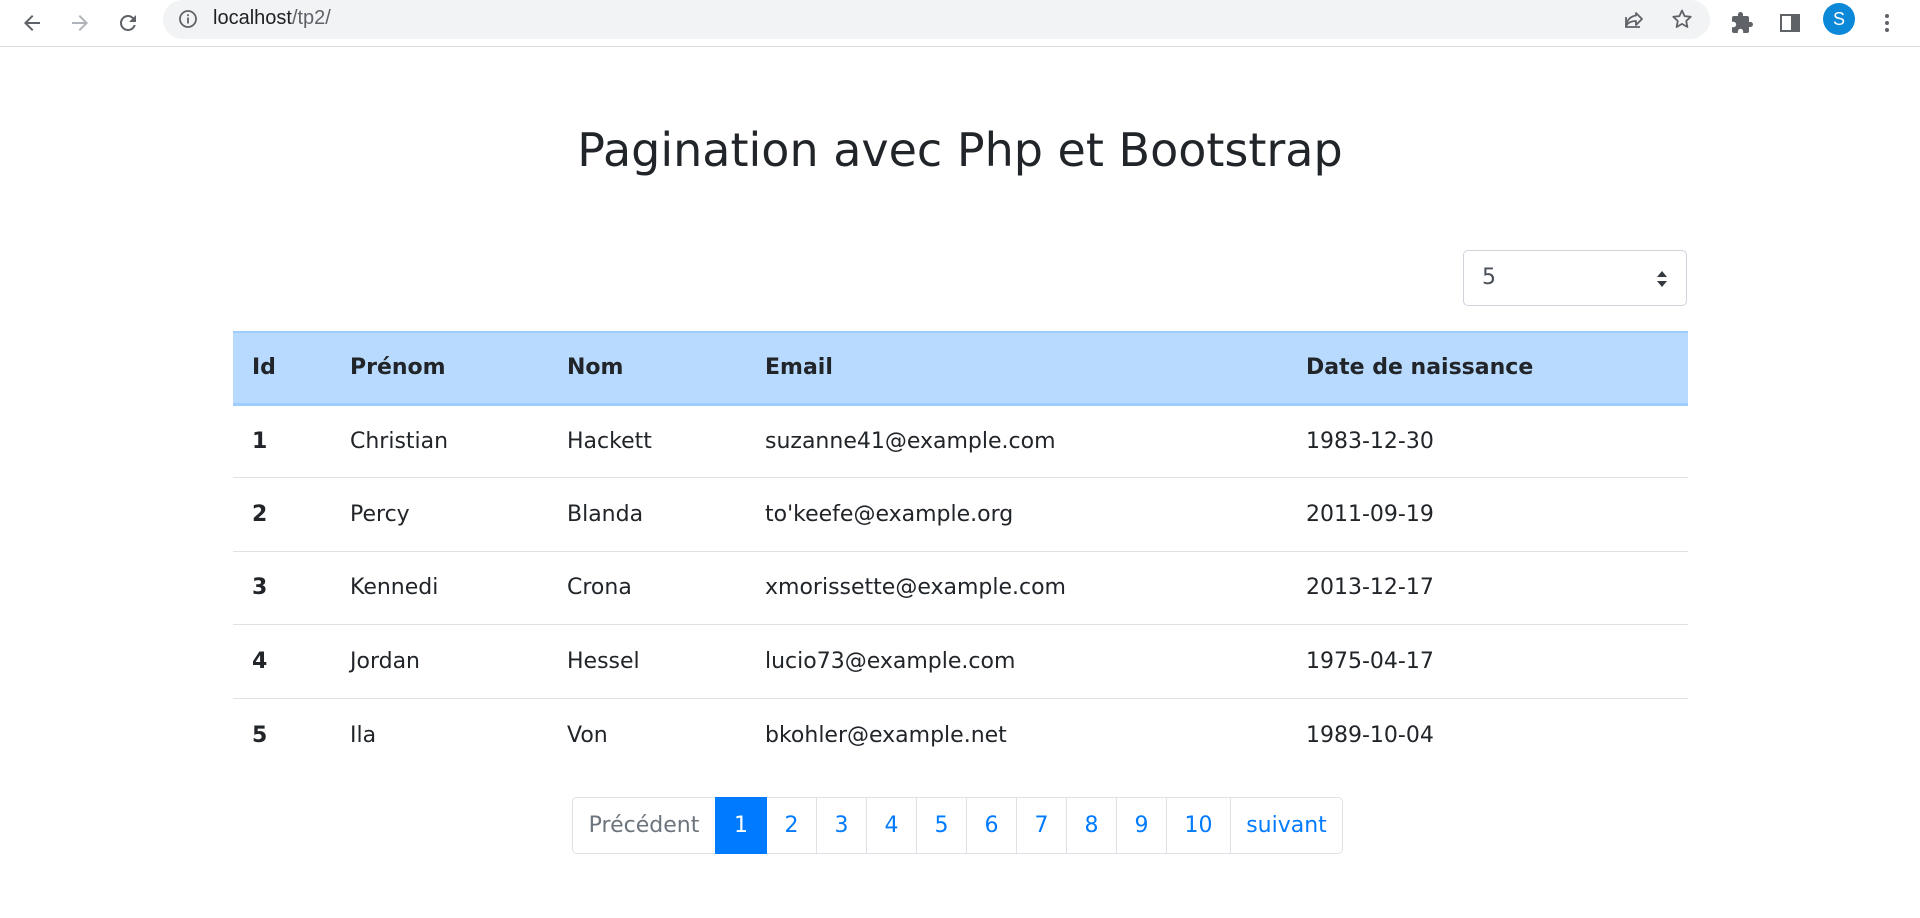 Image resolution: width=1920 pixels, height=918 pixels. I want to click on pagination-page-8: 8, so click(1091, 825).